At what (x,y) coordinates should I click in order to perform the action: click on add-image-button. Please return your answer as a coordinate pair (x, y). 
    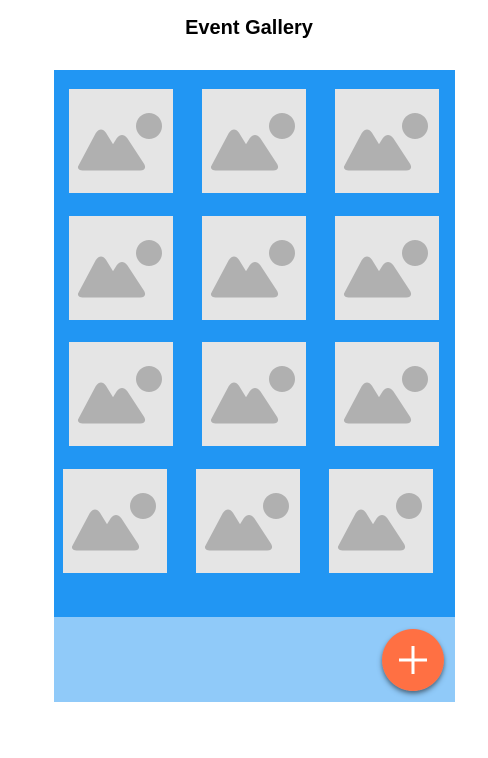
    Looking at the image, I should click on (413, 660).